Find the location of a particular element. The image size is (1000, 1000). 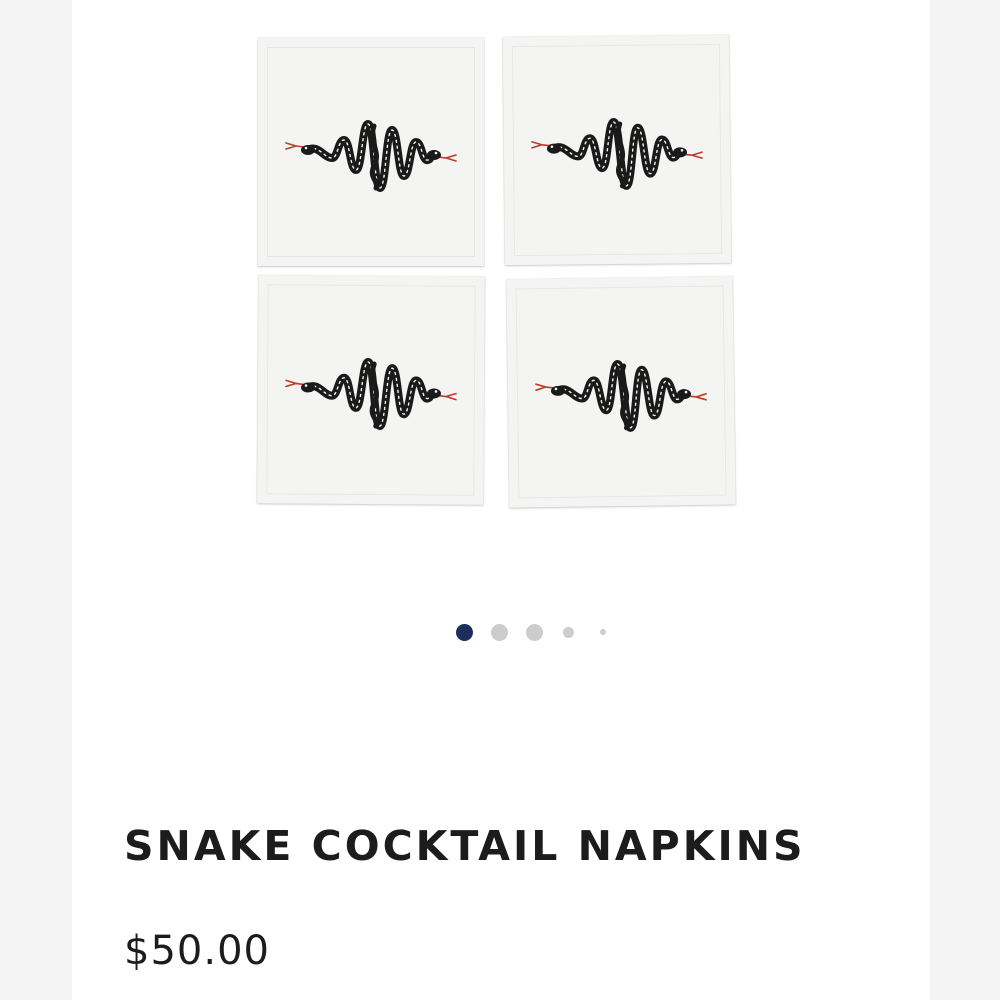

product-title: SNAKE COCKTAIL NAPKINS is located at coordinates (465, 846).